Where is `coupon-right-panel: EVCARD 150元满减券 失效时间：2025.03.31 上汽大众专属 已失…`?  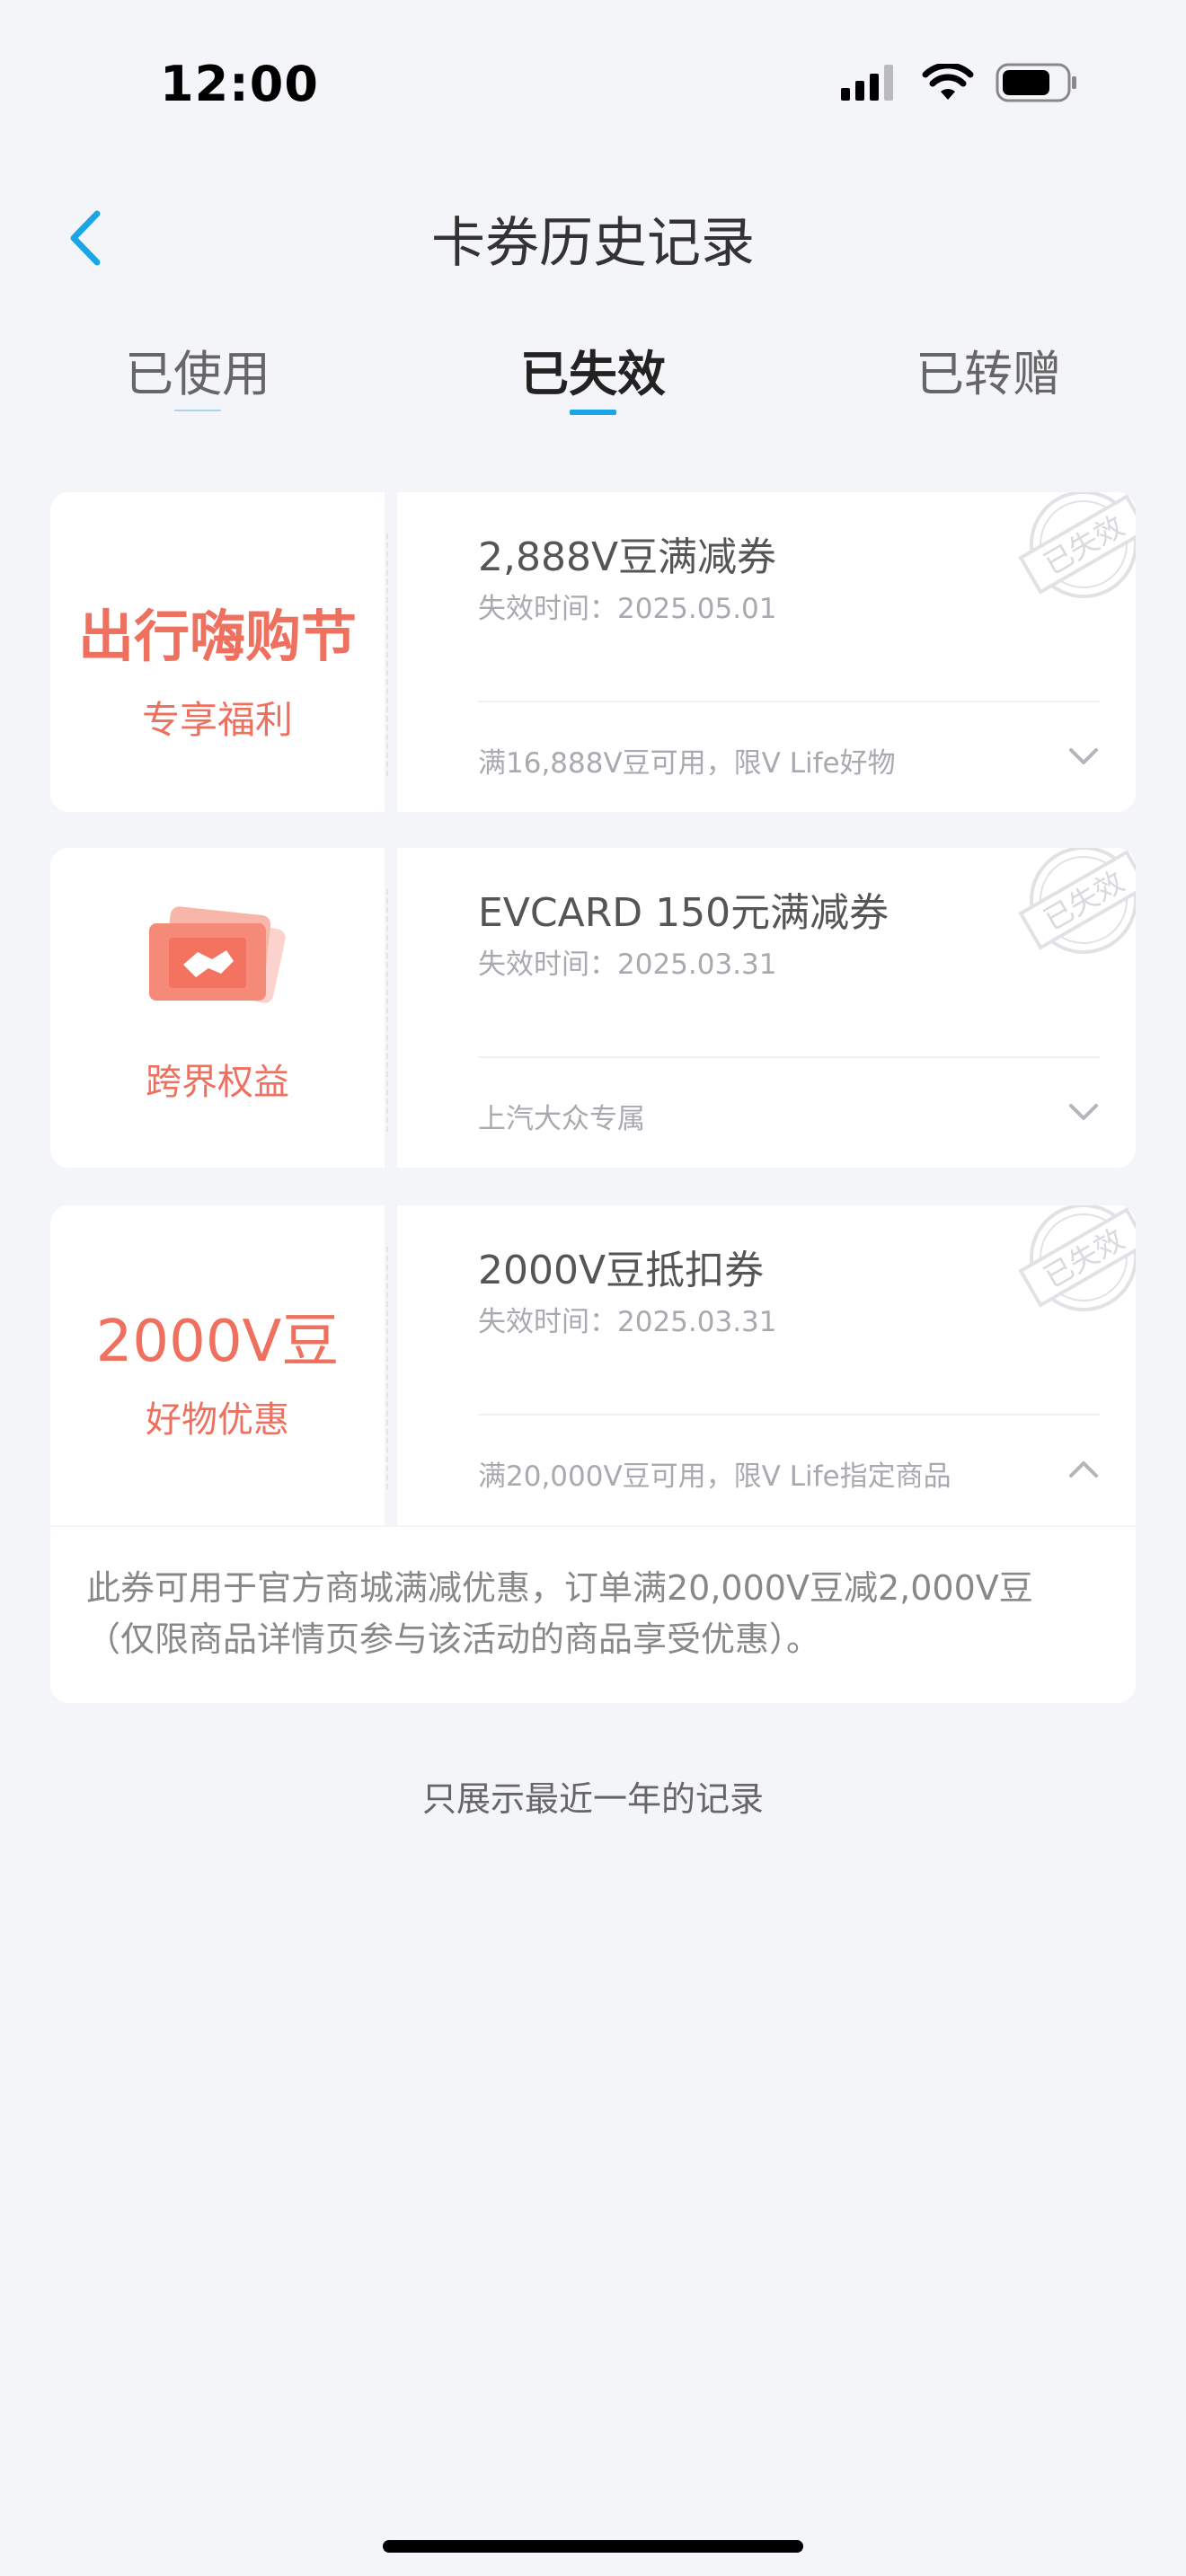 coupon-right-panel: EVCARD 150元满减券 失效时间：2025.03.31 上汽大众专属 已失… is located at coordinates (766, 1008).